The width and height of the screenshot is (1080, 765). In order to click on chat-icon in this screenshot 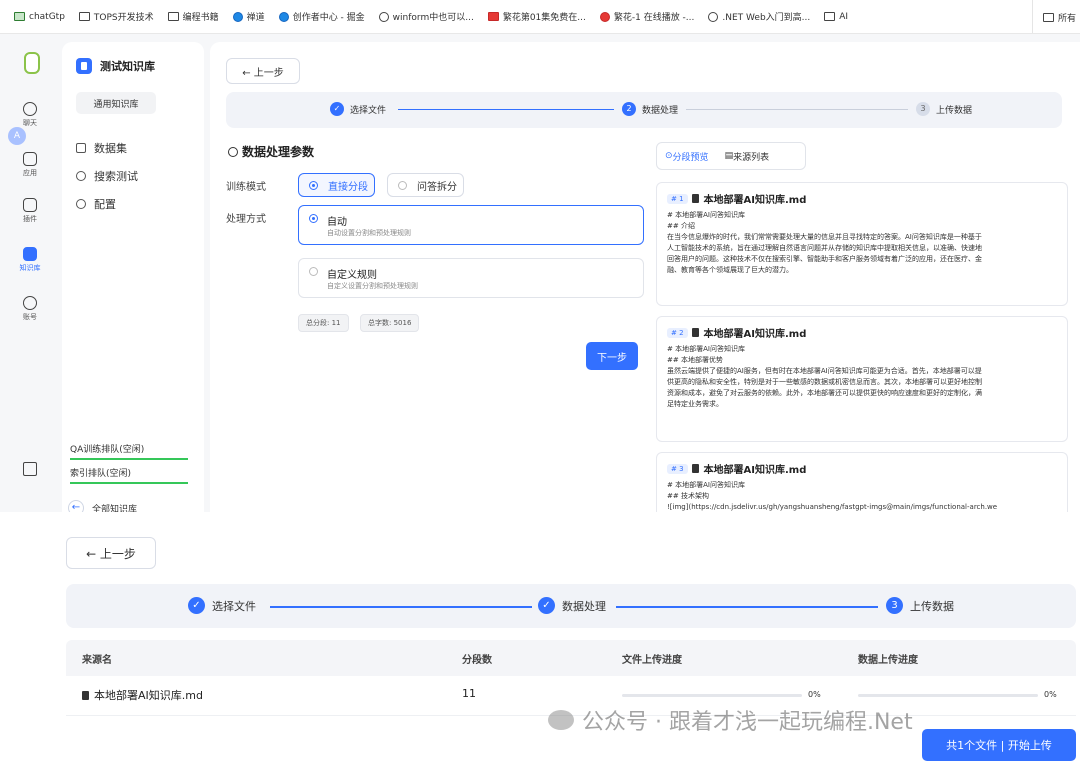, I will do `click(30, 109)`.